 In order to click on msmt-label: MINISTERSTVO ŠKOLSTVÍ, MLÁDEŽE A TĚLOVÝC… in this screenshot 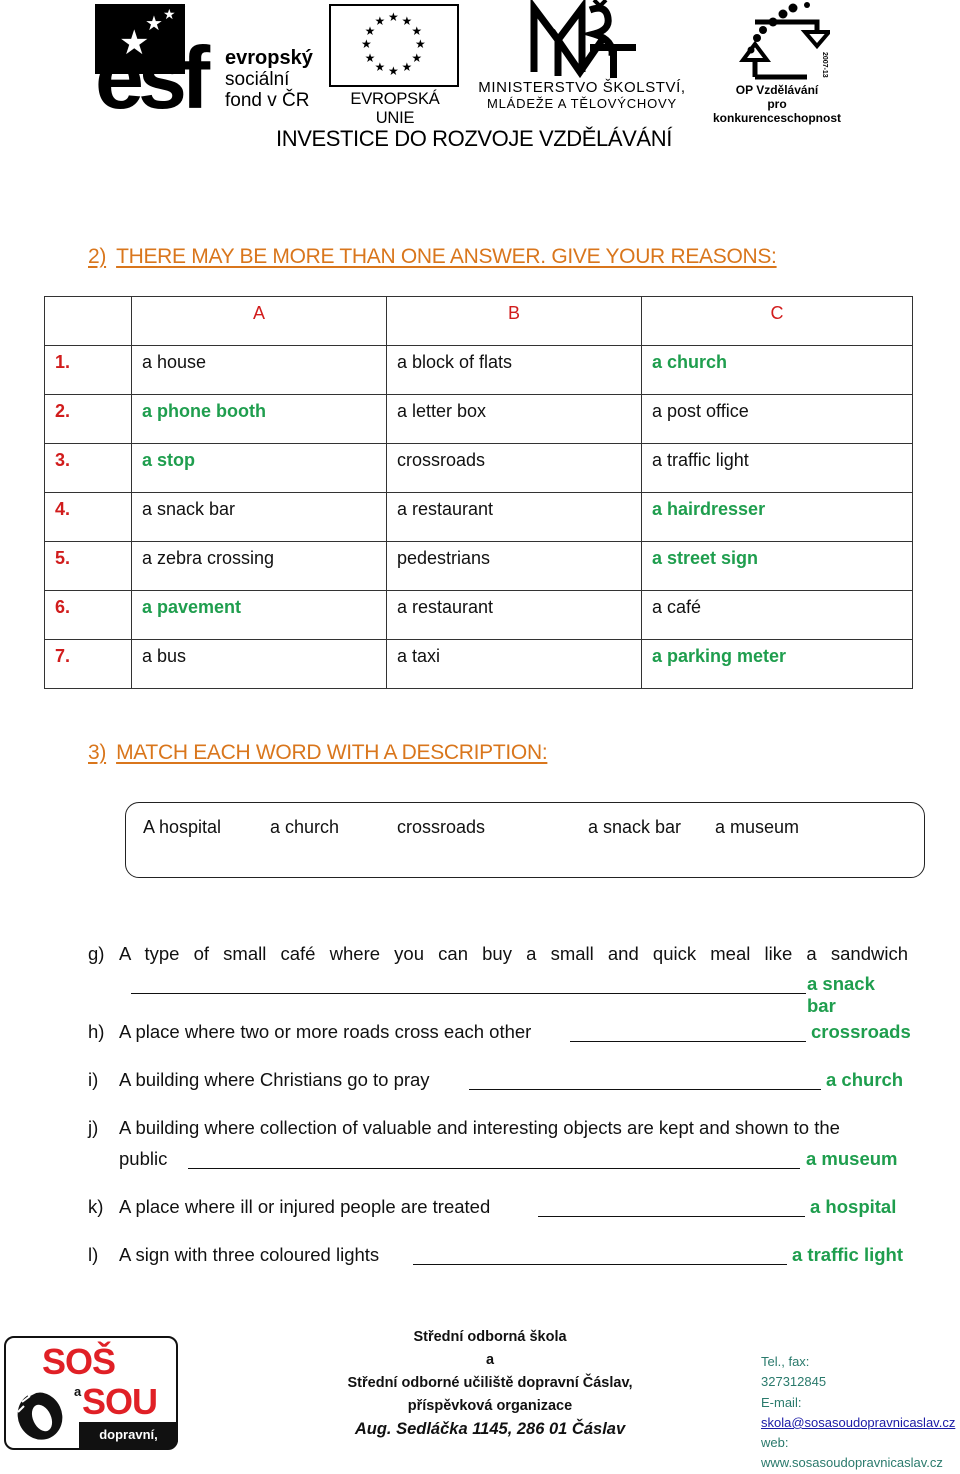, I will do `click(582, 96)`.